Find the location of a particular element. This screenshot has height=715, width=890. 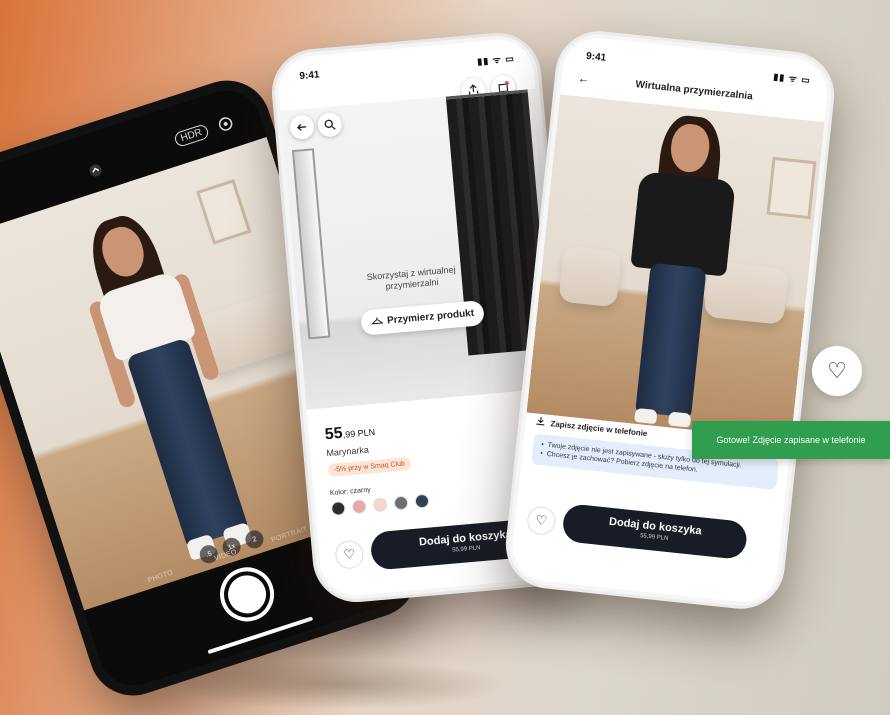

download-icon is located at coordinates (540, 422).